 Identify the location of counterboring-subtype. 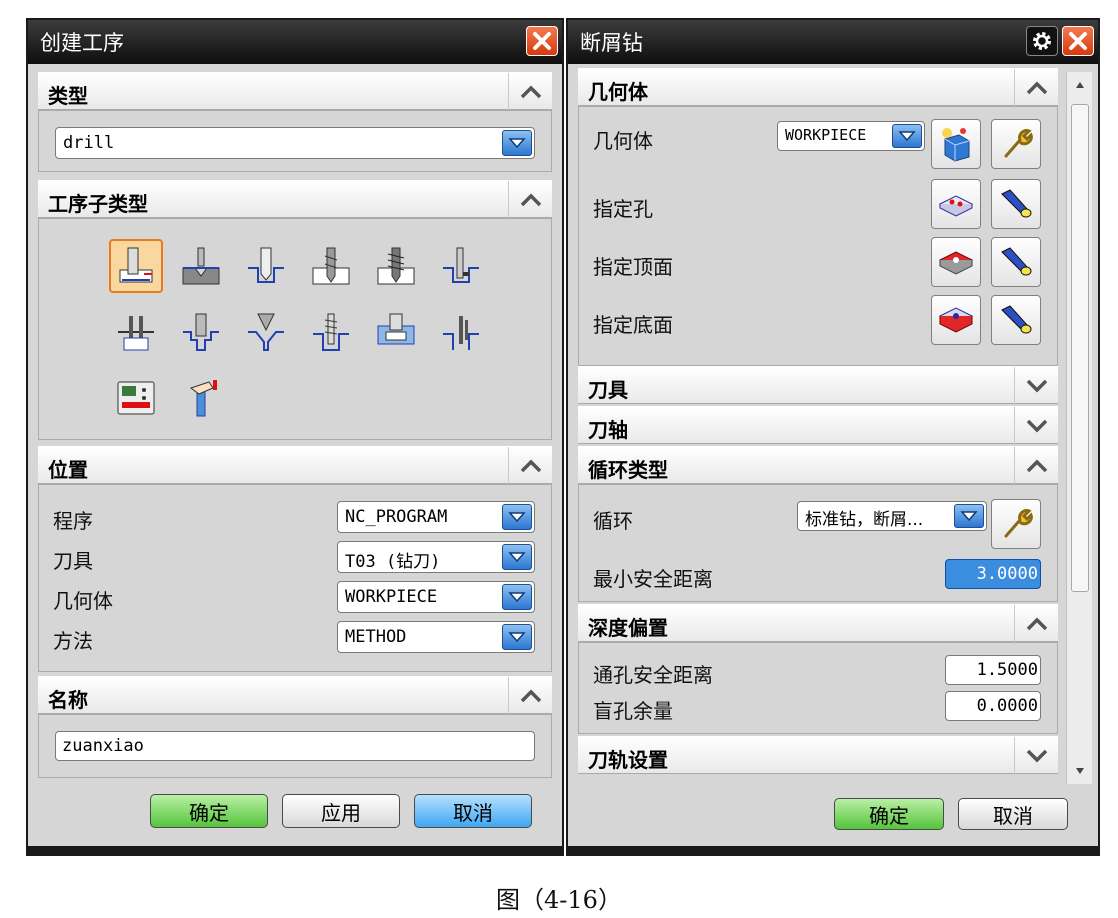
(201, 332).